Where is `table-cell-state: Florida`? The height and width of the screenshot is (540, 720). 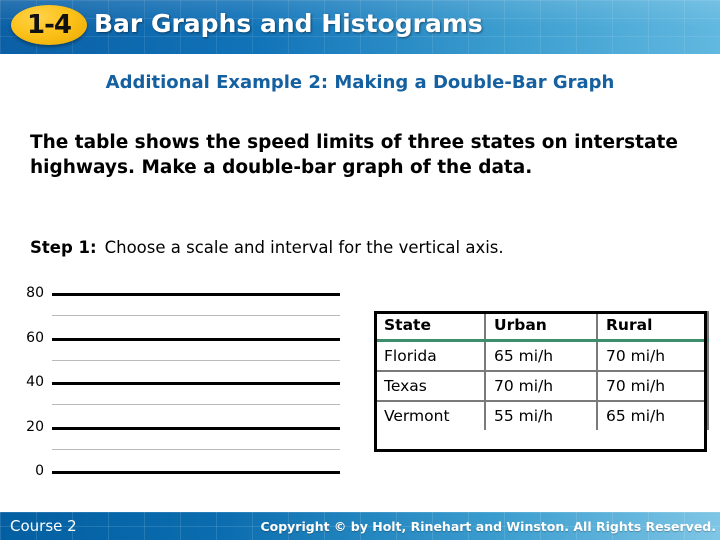 table-cell-state: Florida is located at coordinates (430, 355).